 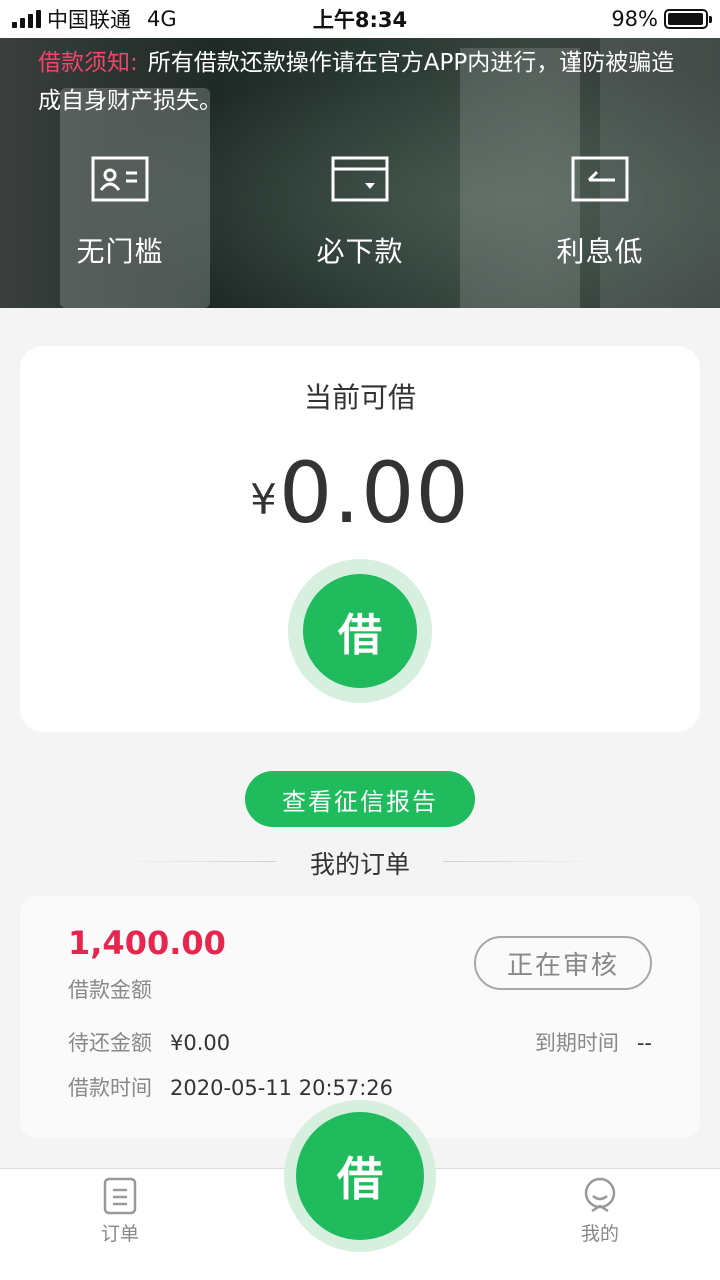 I want to click on tab-mine: 我的, so click(x=600, y=1211).